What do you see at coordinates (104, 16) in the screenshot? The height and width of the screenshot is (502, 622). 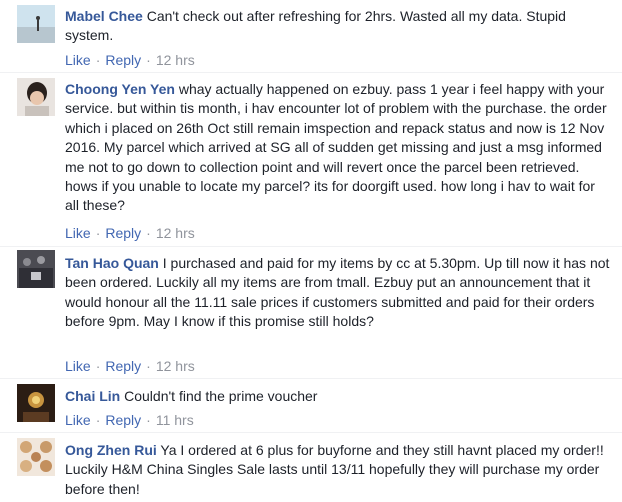 I see `author-name: Mabel Chee` at bounding box center [104, 16].